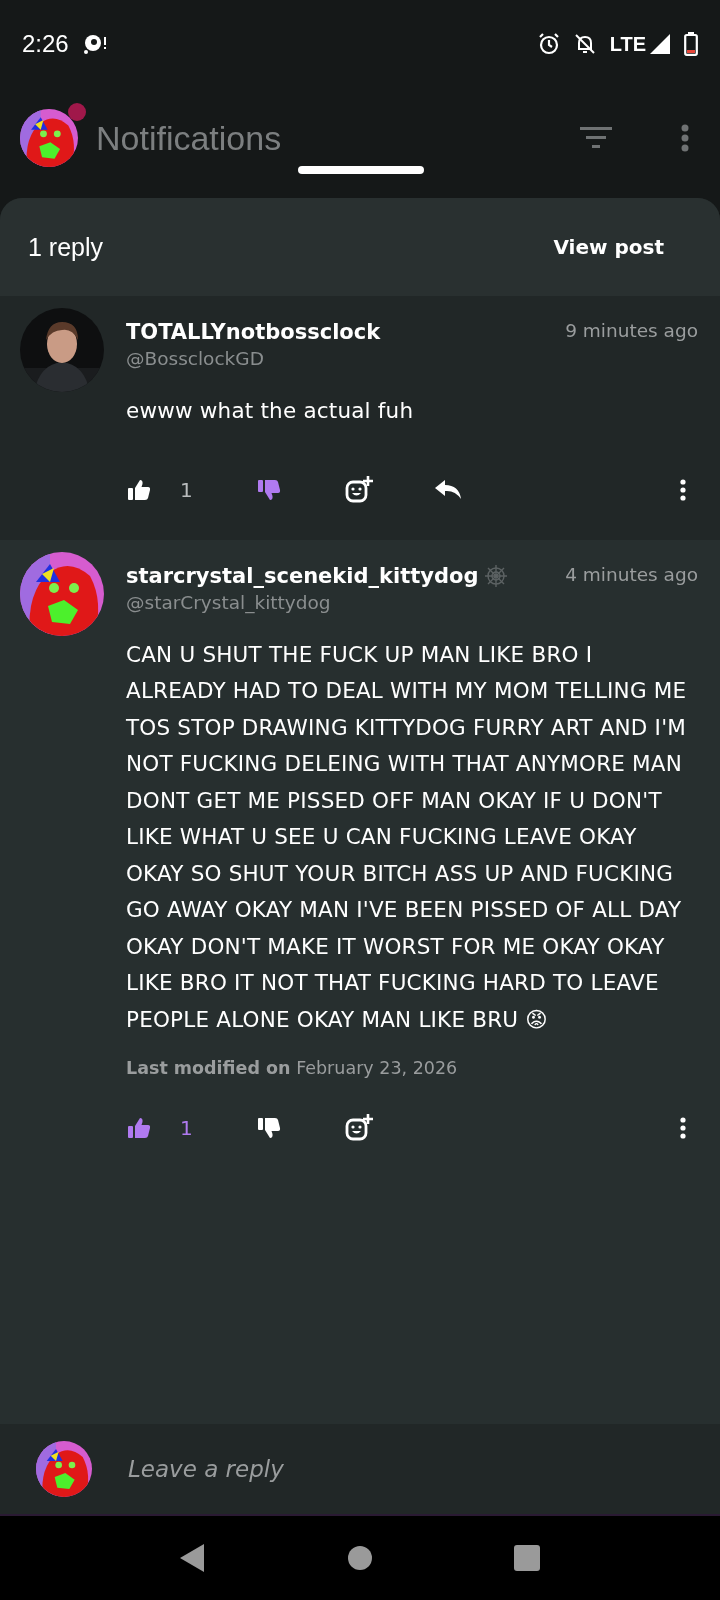 This screenshot has width=720, height=1600. Describe the element at coordinates (360, 1558) in the screenshot. I see `home-icon` at that location.